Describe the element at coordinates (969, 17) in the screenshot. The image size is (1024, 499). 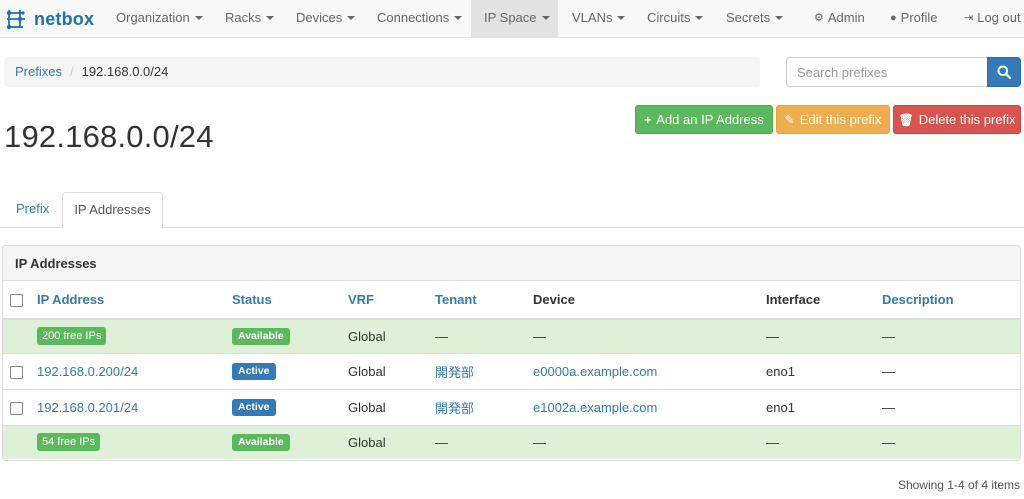
I see `logout-icon: ⇥` at that location.